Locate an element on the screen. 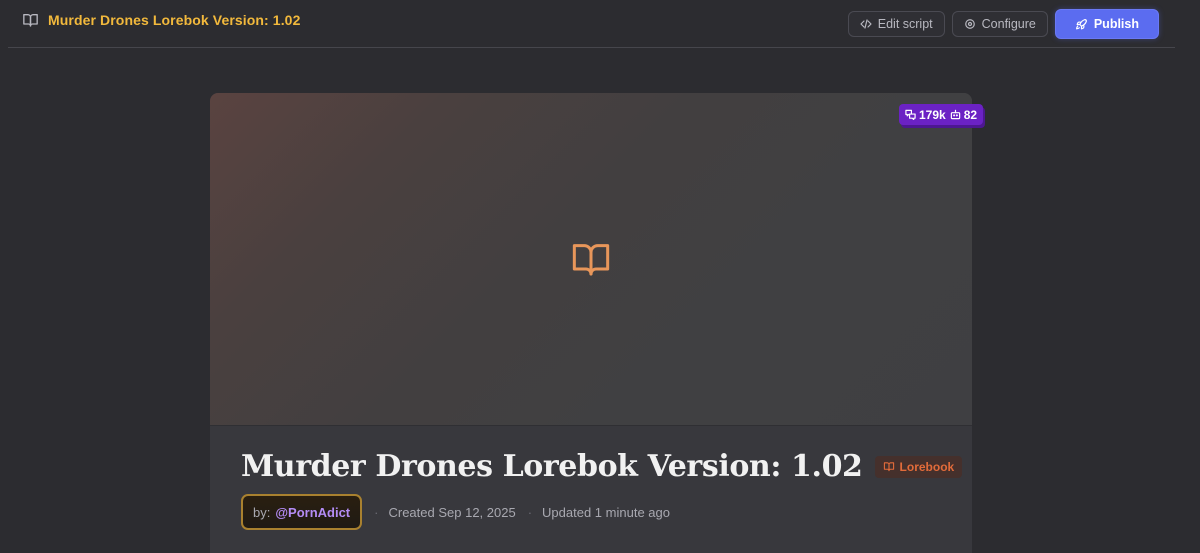 This screenshot has height=553, width=1200. likes-stat: 82 is located at coordinates (963, 115).